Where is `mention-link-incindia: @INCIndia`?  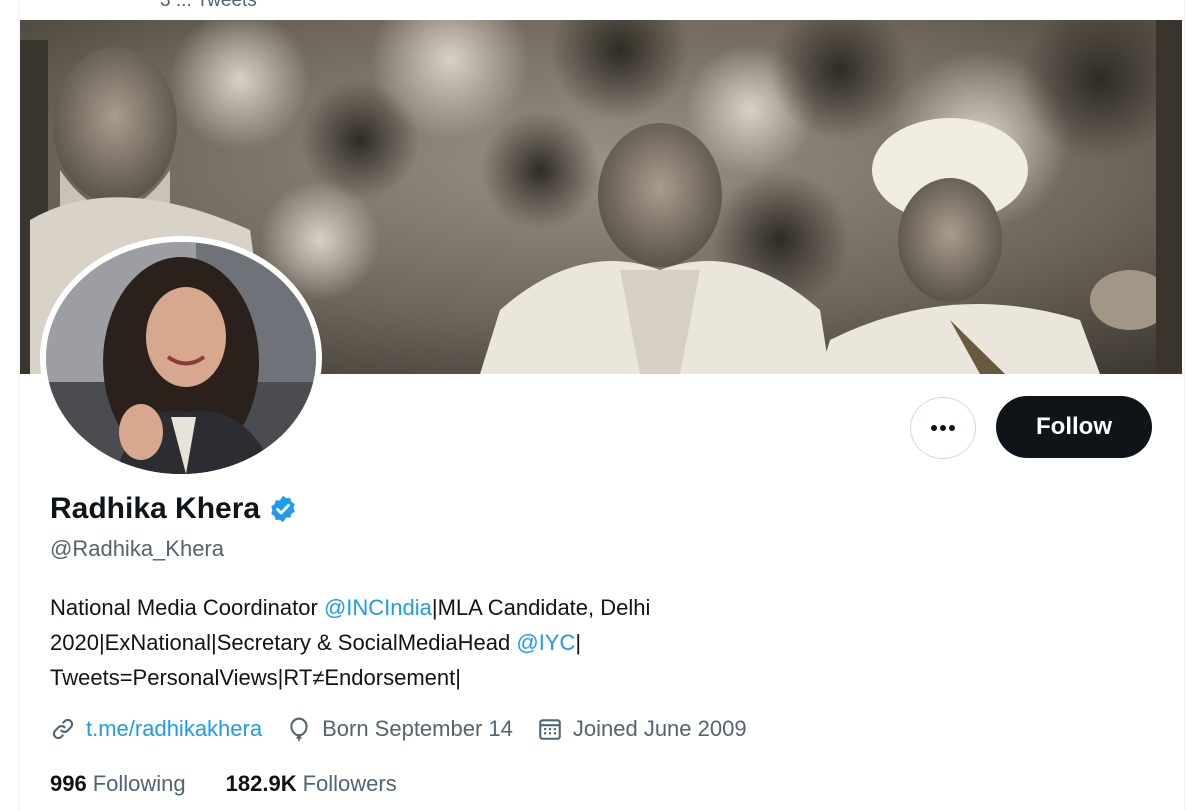 mention-link-incindia: @INCIndia is located at coordinates (378, 607).